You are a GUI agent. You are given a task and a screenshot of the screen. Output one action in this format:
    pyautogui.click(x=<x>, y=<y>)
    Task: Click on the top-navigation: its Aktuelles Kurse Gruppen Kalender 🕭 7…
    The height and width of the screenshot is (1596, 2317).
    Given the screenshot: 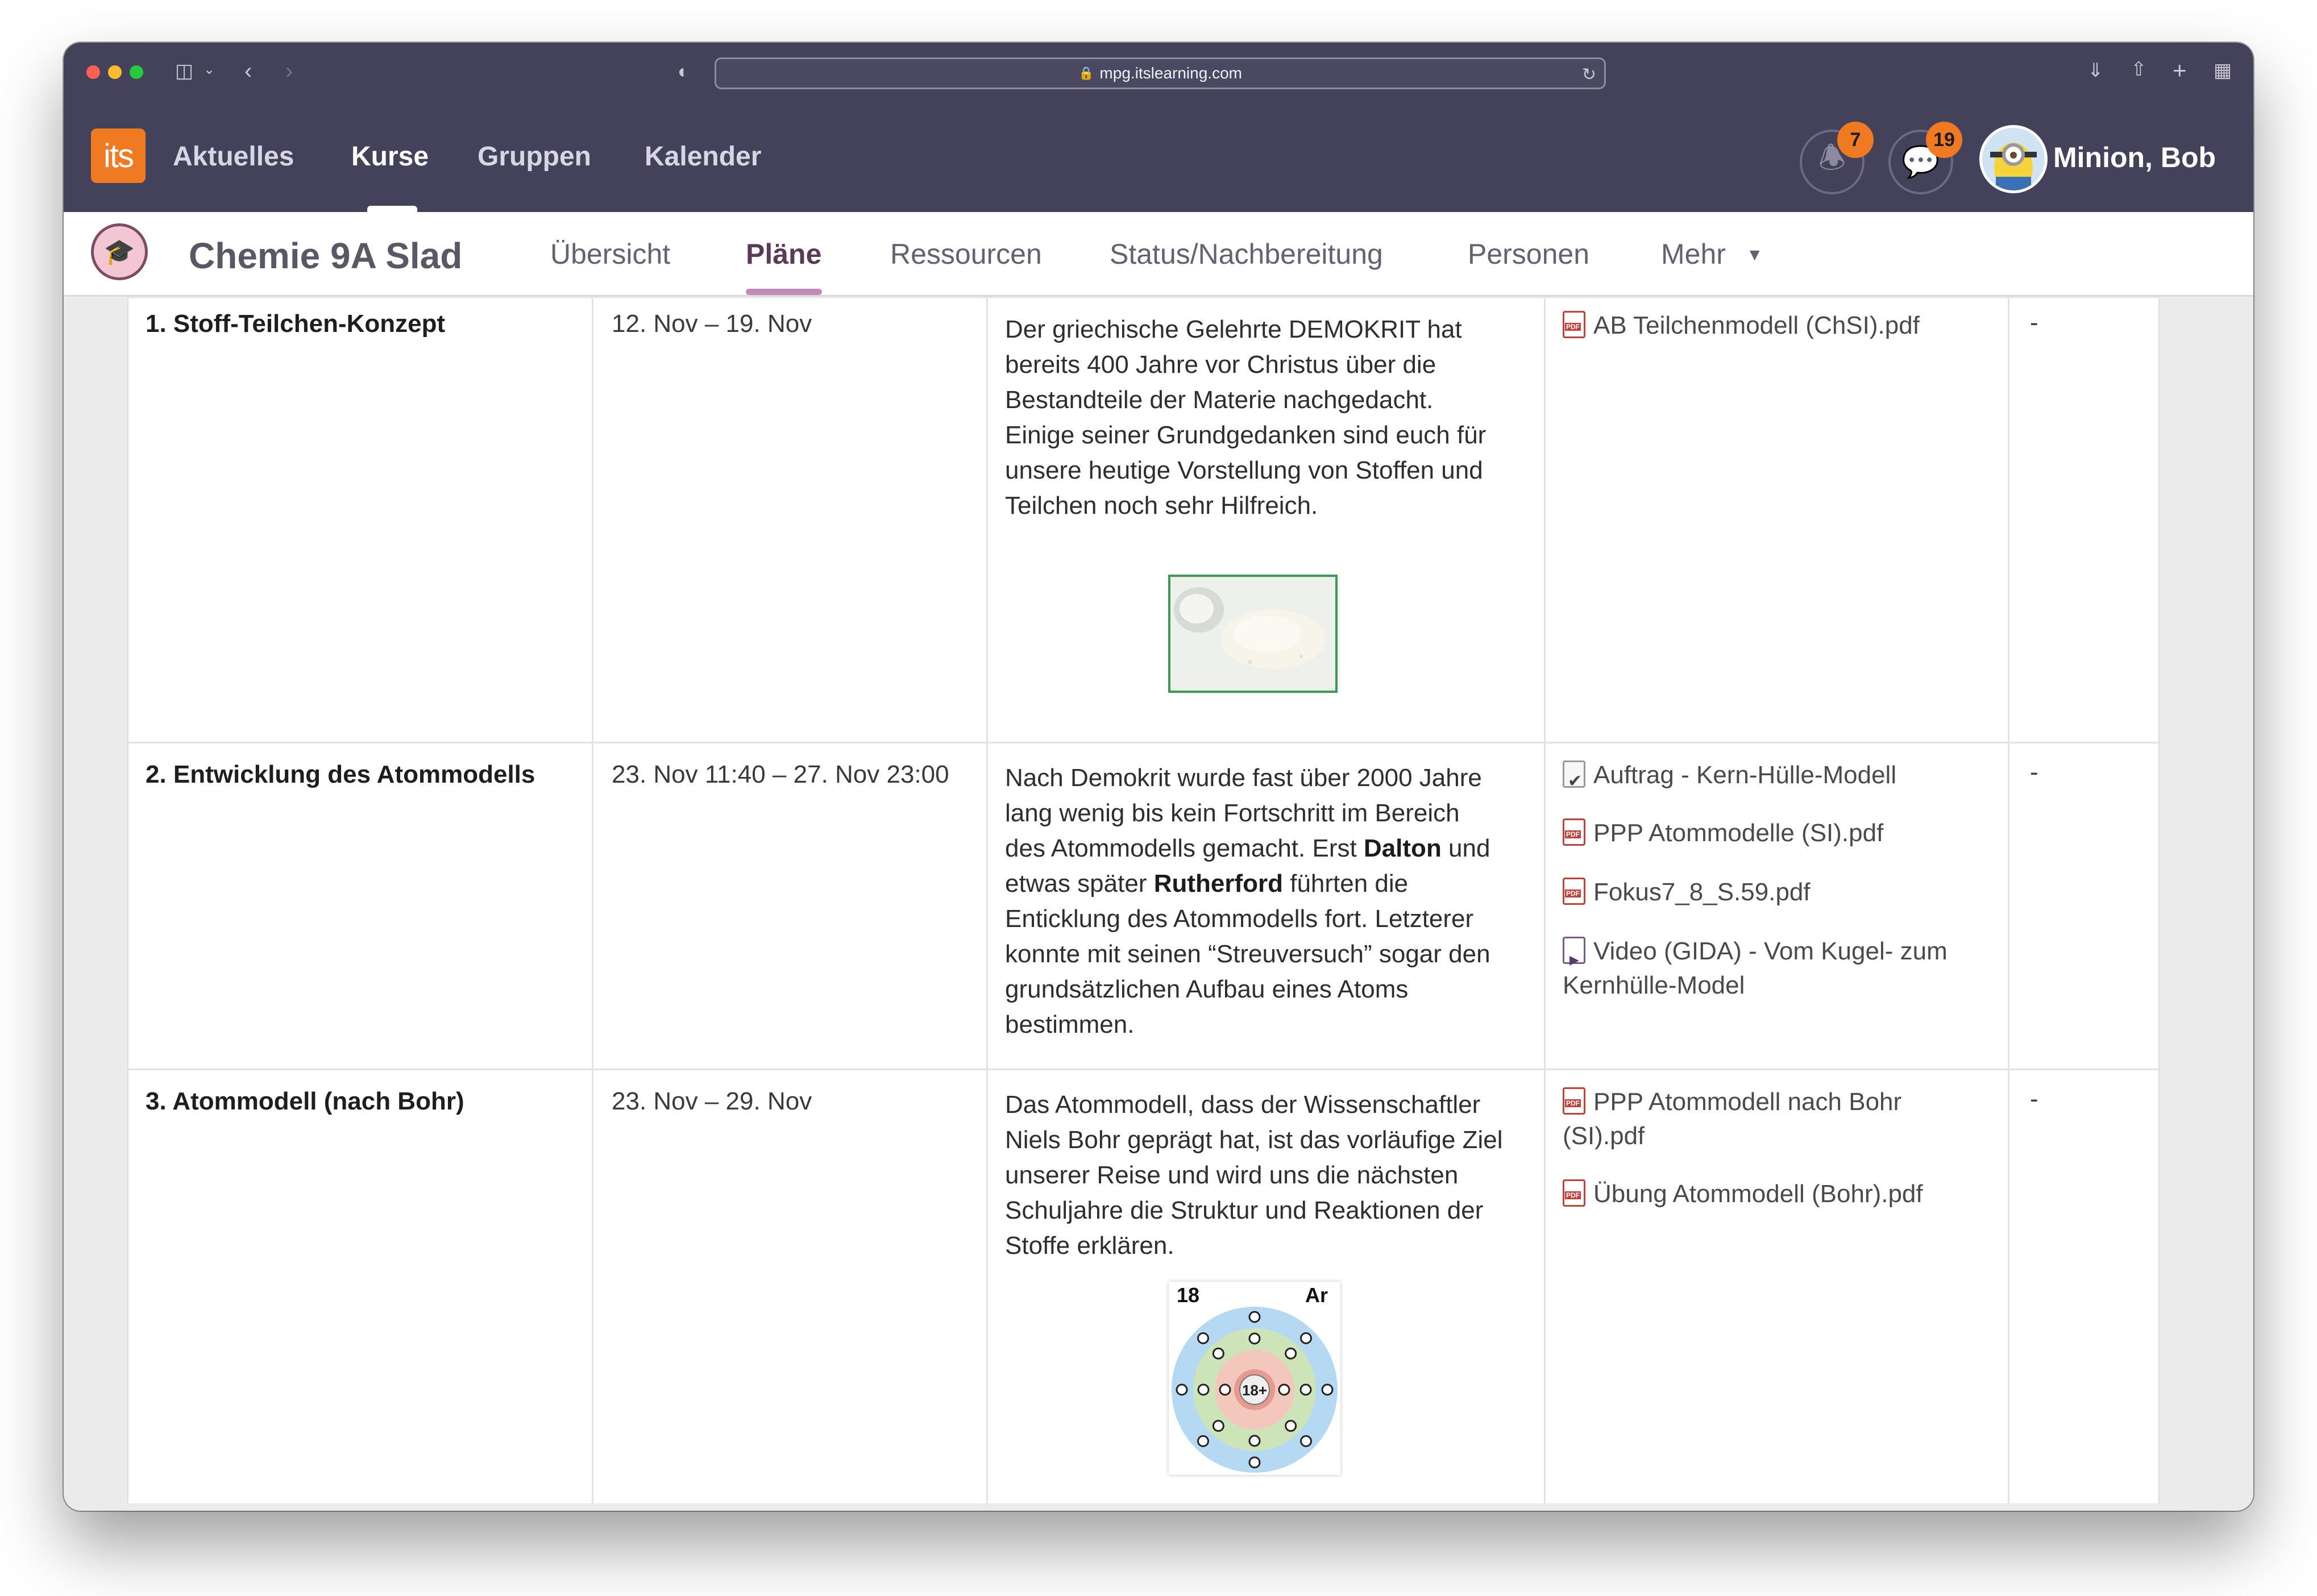 What is the action you would take?
    pyautogui.click(x=1158, y=156)
    